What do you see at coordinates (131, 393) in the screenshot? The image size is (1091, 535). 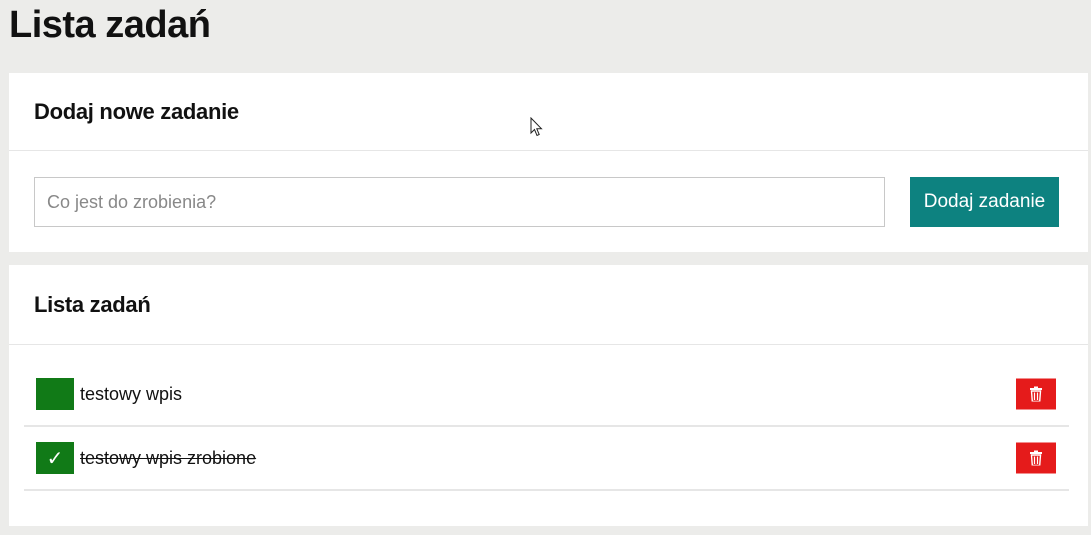 I see `task-text: testowy wpis` at bounding box center [131, 393].